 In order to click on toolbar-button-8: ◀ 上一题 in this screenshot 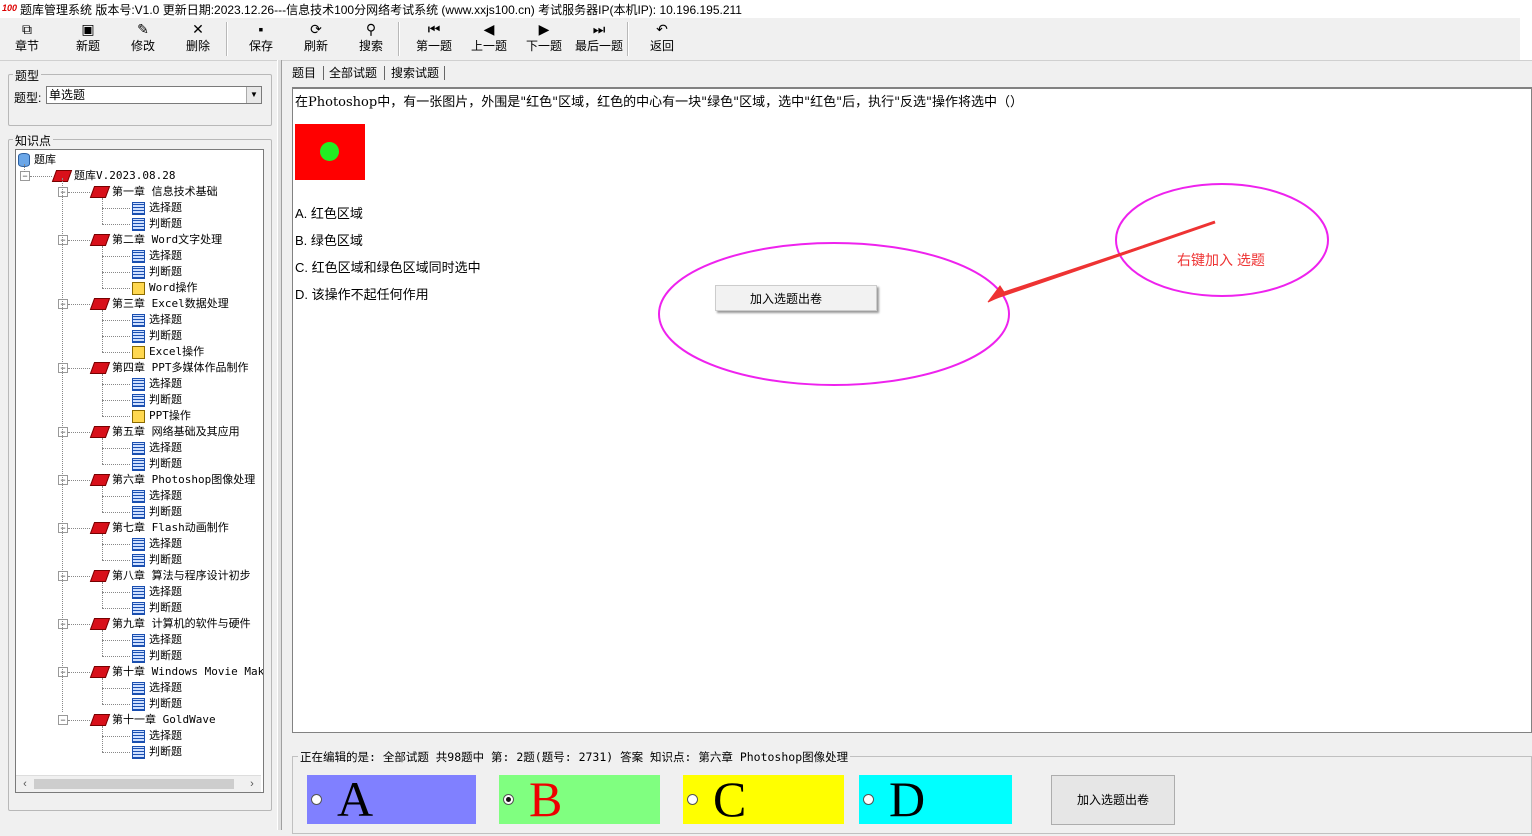, I will do `click(489, 39)`.